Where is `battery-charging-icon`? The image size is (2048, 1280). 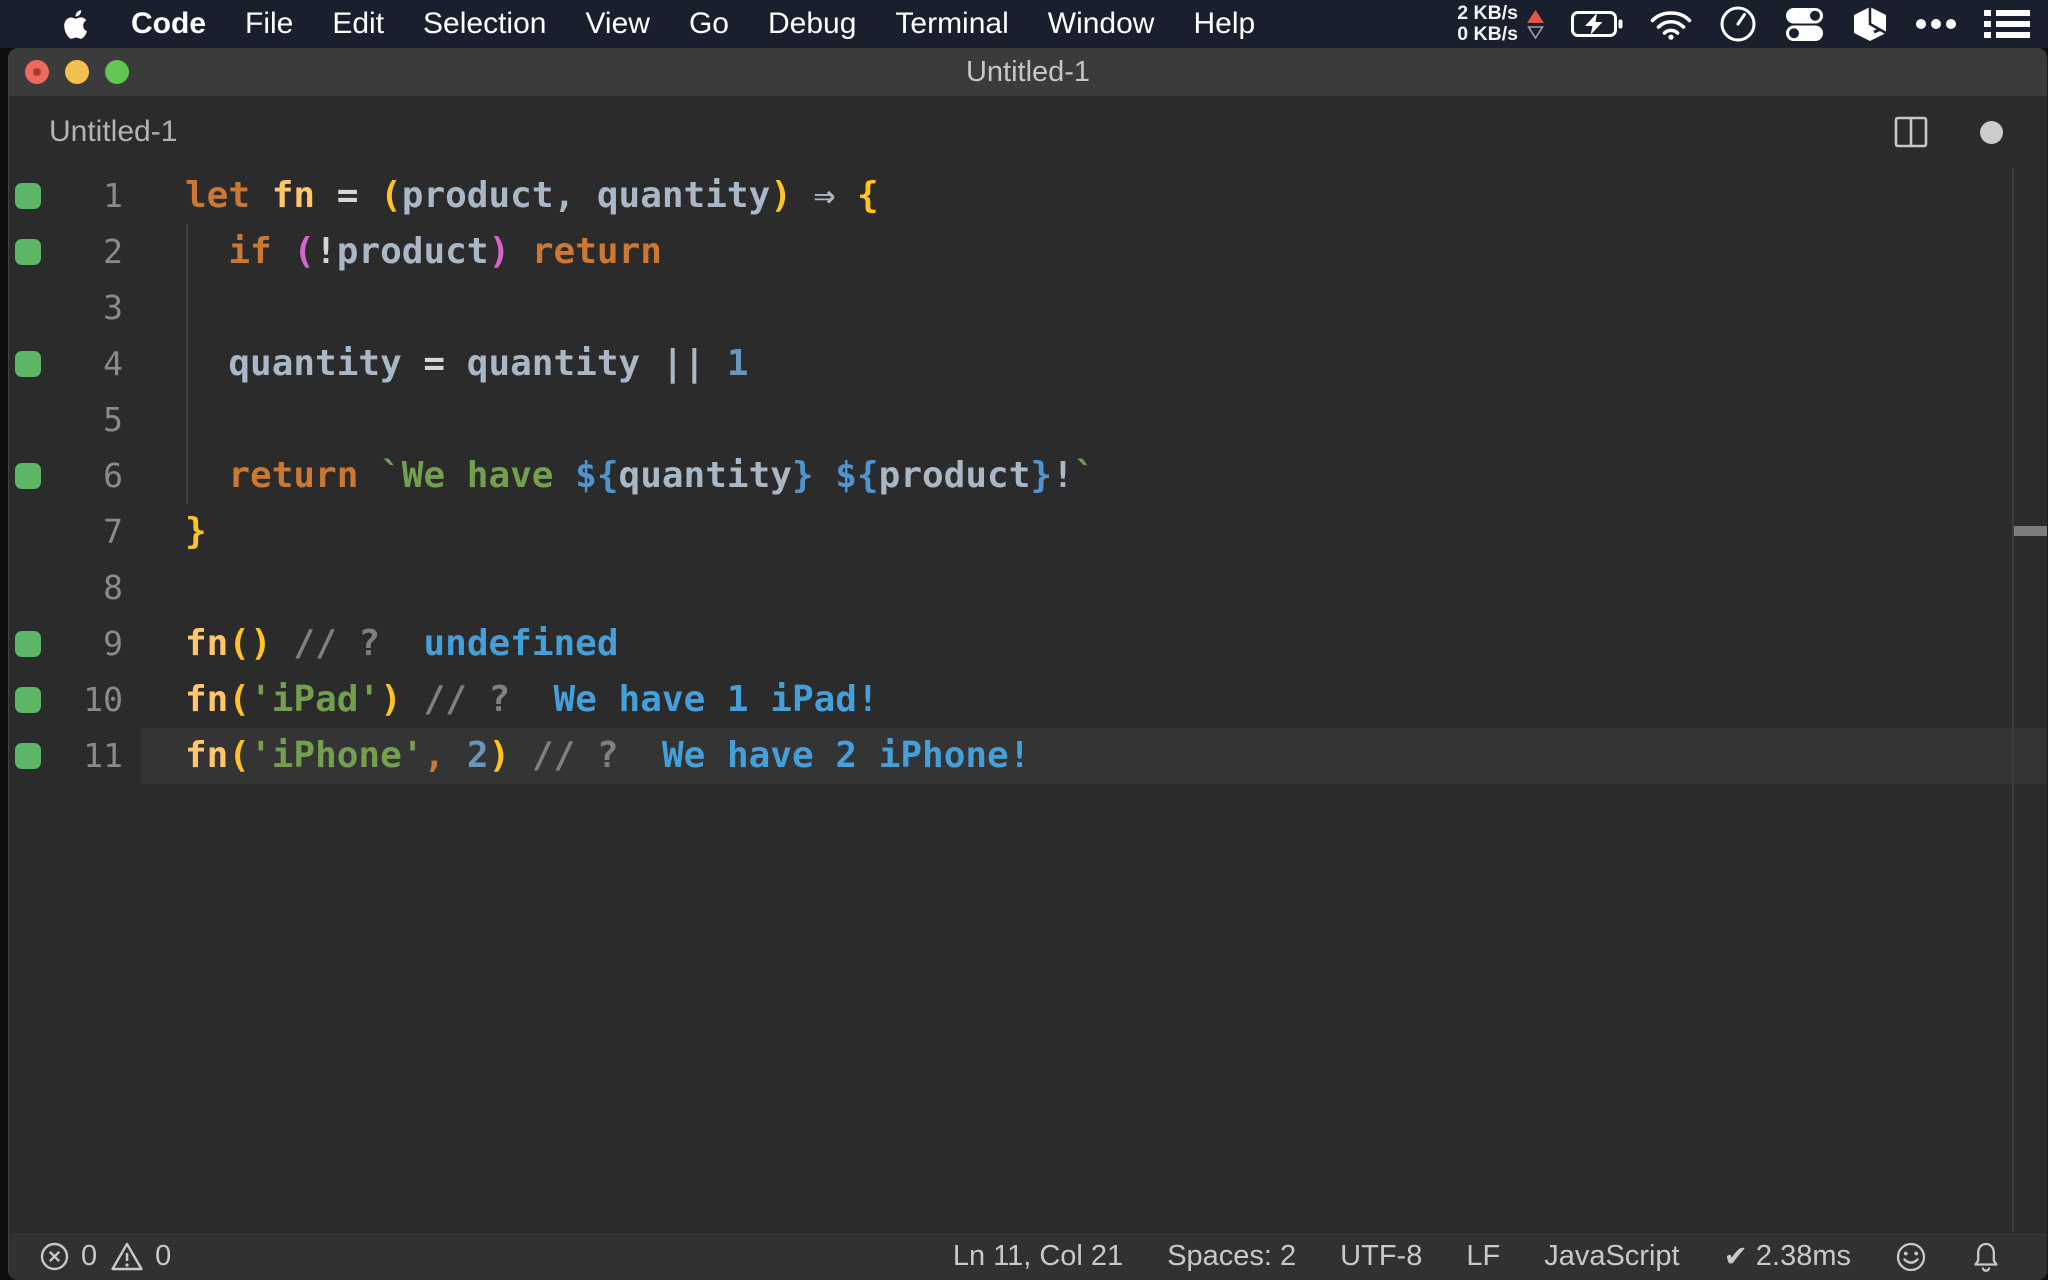 battery-charging-icon is located at coordinates (1597, 24).